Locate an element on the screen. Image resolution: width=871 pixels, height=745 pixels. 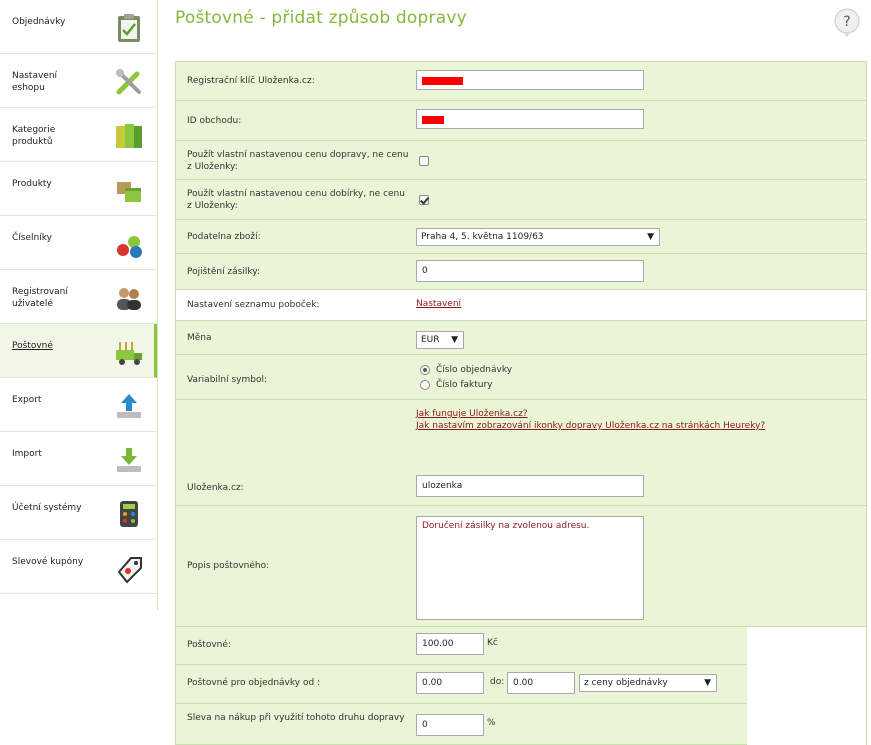
row-registration-key: Registrační klíč Uloženka.cz: is located at coordinates (521, 81).